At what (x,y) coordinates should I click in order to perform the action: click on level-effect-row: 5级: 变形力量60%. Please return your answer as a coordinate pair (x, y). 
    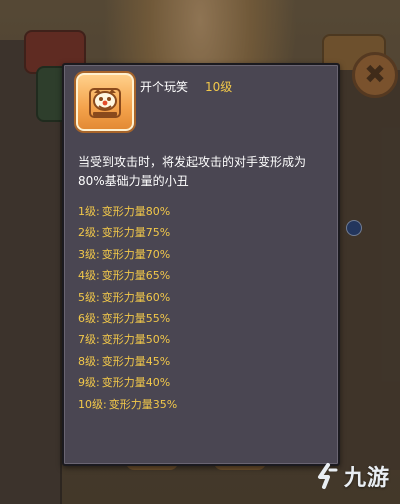
    Looking at the image, I should click on (127, 297).